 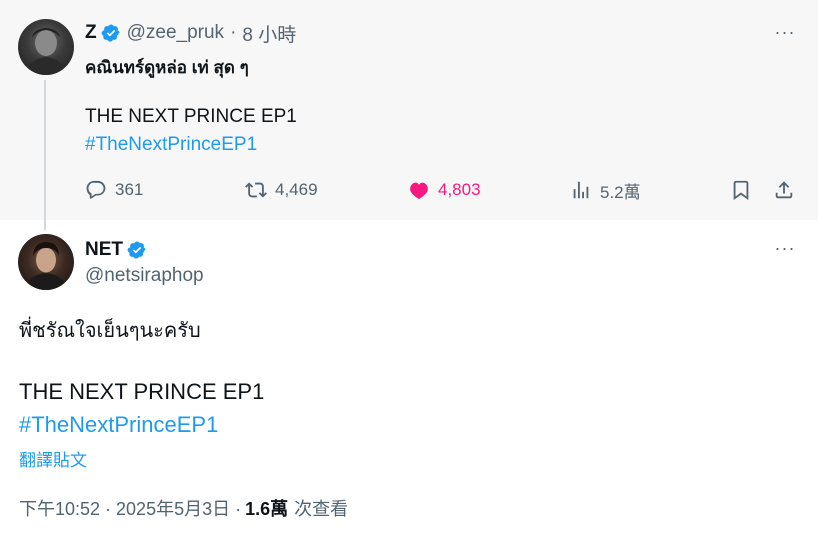 What do you see at coordinates (296, 189) in the screenshot?
I see `retweet-count: 4,469` at bounding box center [296, 189].